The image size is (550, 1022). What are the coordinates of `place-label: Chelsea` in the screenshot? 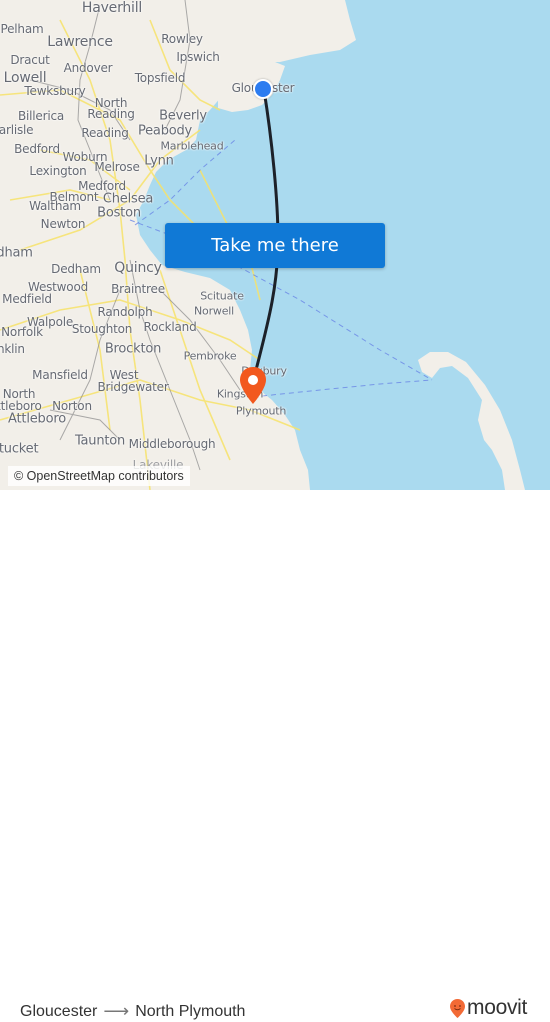 It's located at (128, 199).